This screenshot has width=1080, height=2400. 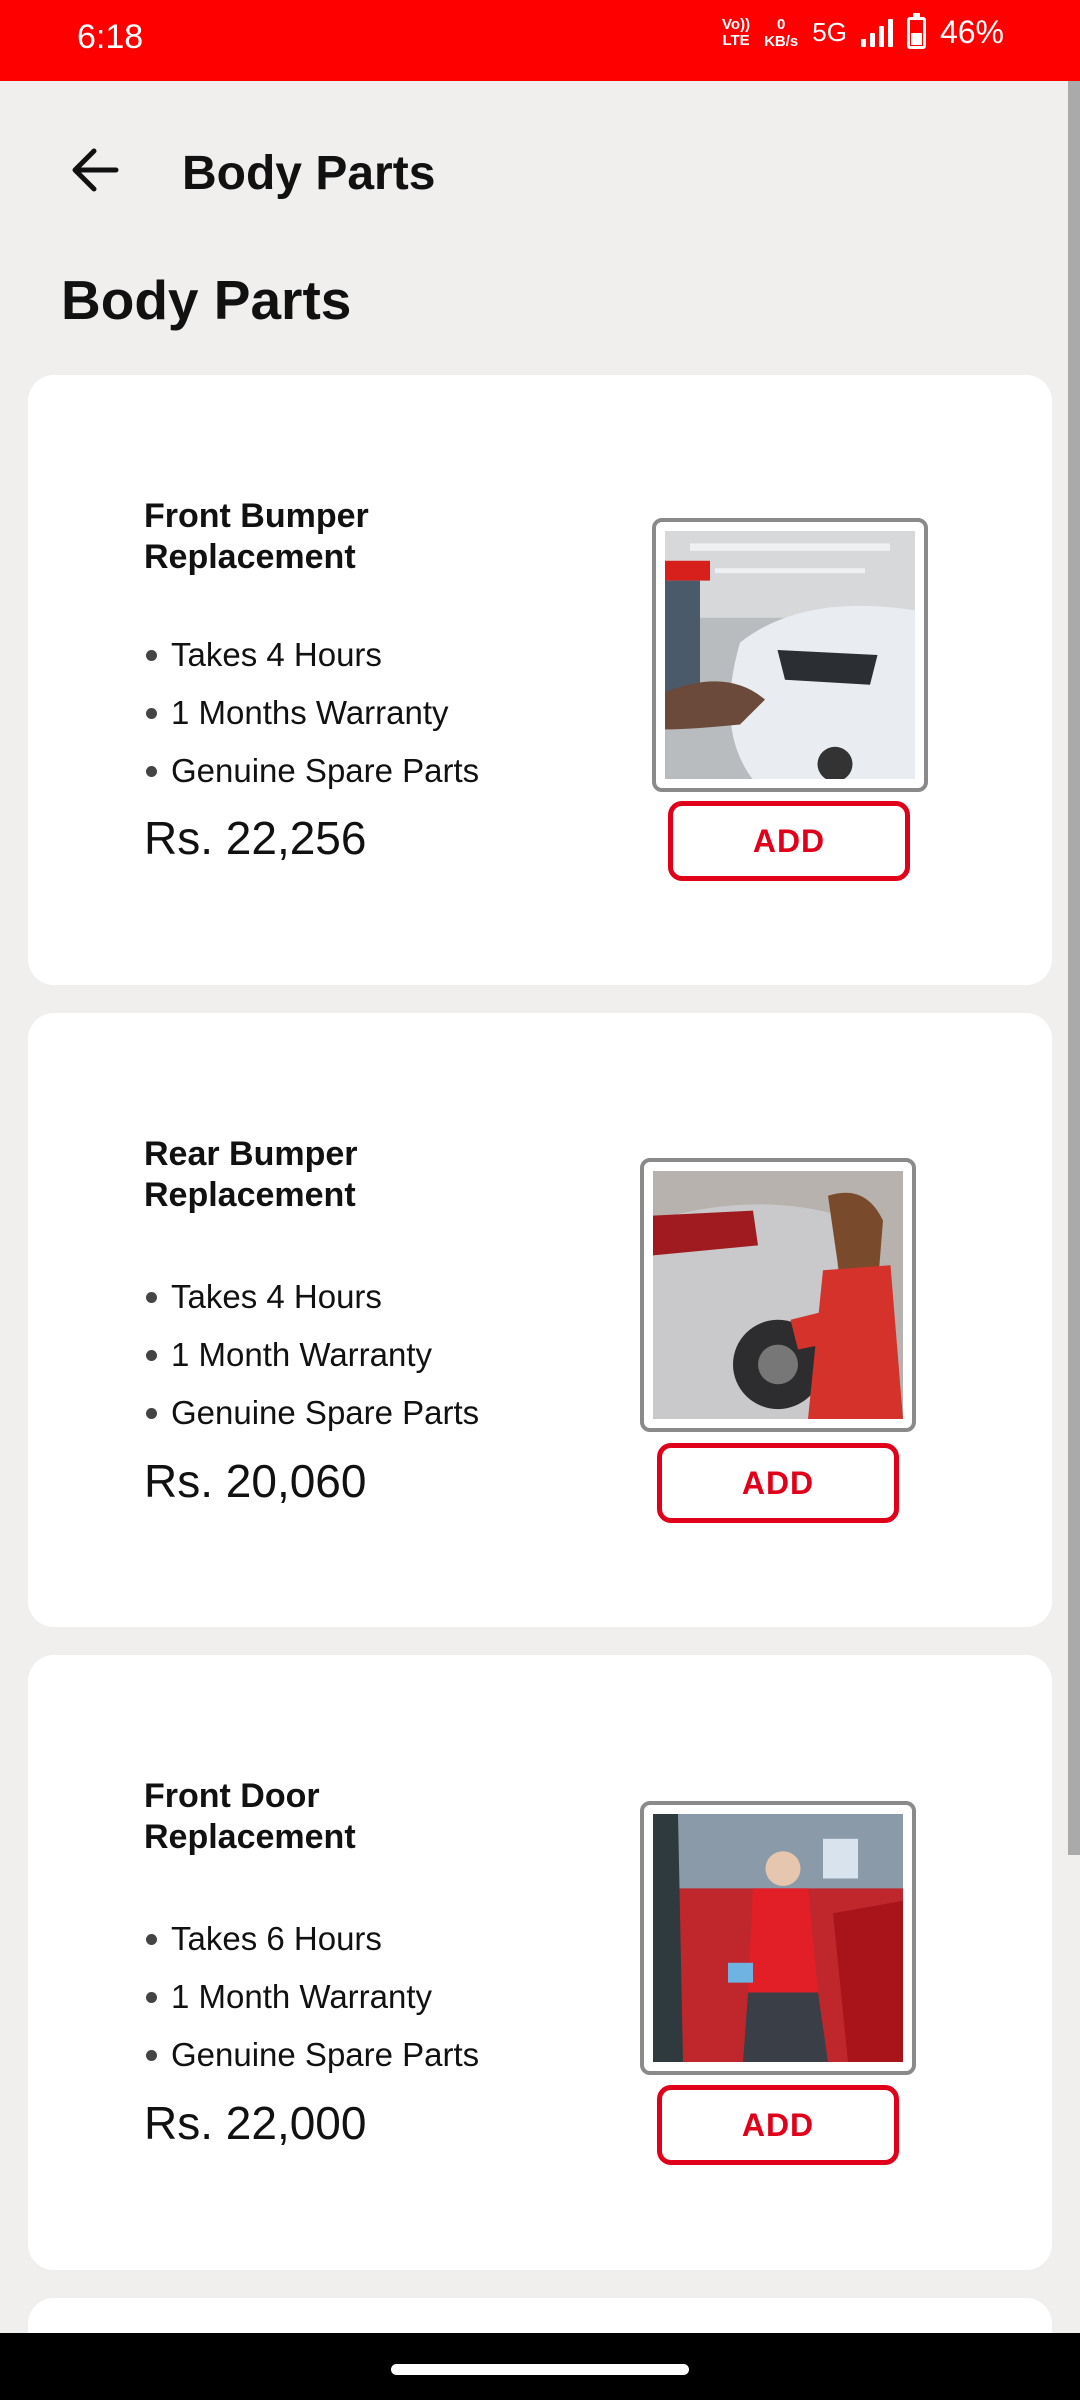 I want to click on network-type: 5G, so click(x=829, y=32).